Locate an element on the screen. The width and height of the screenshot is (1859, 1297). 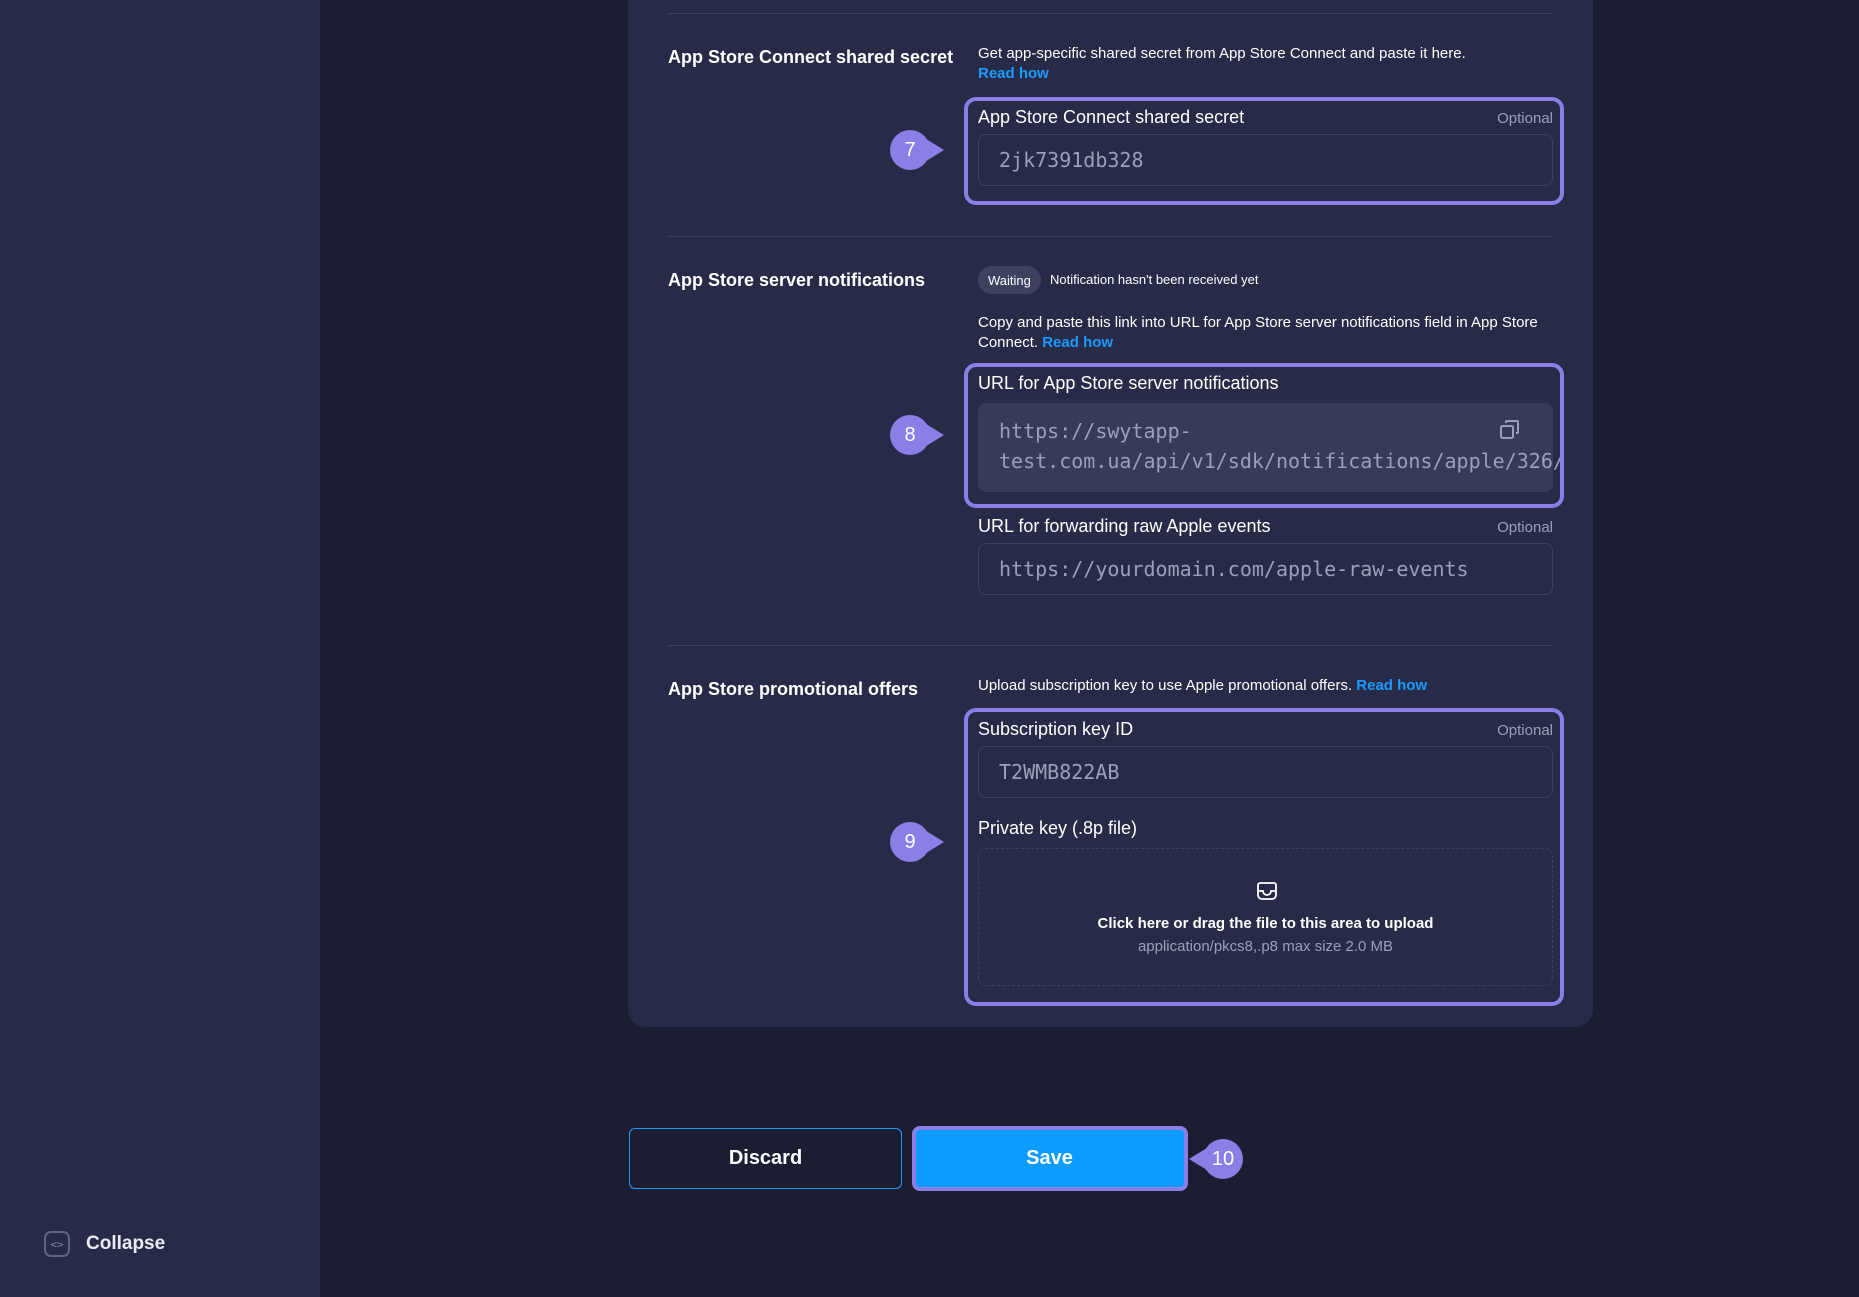
shared-secret-read-how-link: Read how is located at coordinates (1013, 73).